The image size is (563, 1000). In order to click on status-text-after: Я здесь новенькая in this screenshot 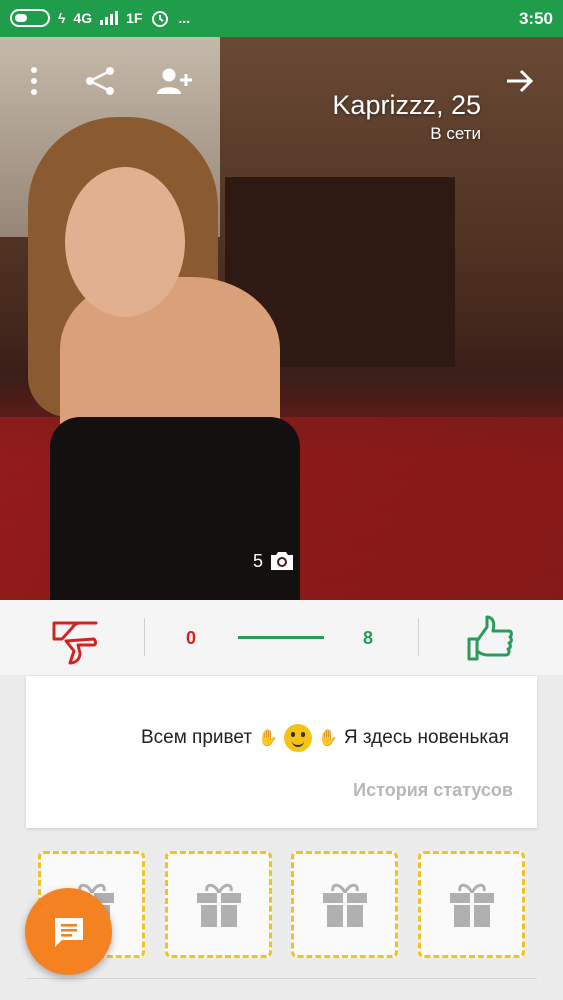, I will do `click(426, 737)`.